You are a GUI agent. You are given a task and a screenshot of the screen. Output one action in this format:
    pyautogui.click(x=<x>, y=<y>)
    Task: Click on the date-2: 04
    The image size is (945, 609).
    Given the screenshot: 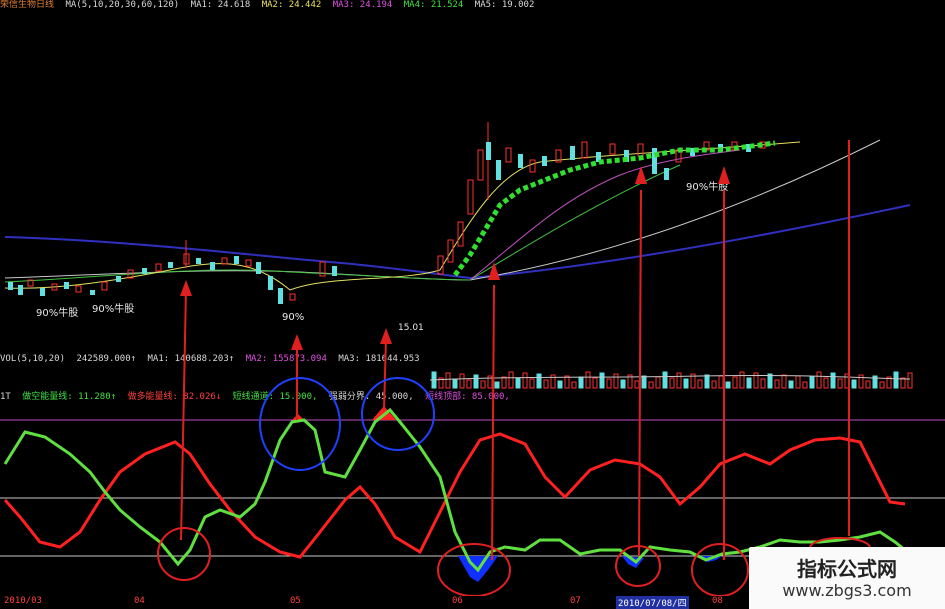 What is the action you would take?
    pyautogui.click(x=139, y=601)
    